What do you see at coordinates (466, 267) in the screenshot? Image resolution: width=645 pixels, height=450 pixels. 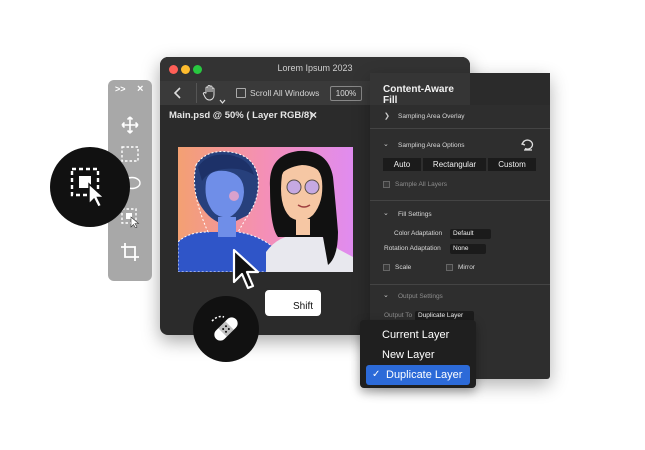 I see `mirror-label: Mirror` at bounding box center [466, 267].